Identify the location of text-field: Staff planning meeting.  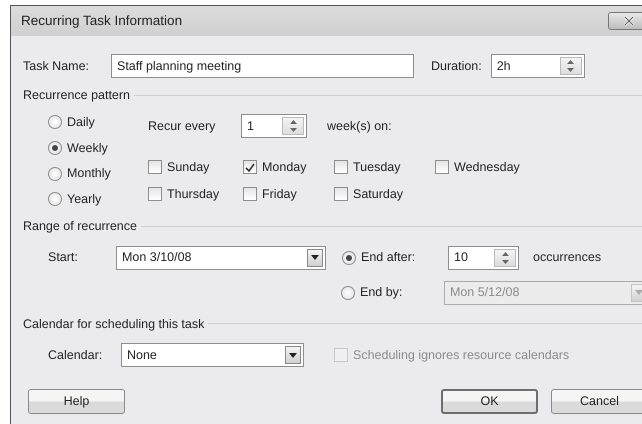
(262, 66).